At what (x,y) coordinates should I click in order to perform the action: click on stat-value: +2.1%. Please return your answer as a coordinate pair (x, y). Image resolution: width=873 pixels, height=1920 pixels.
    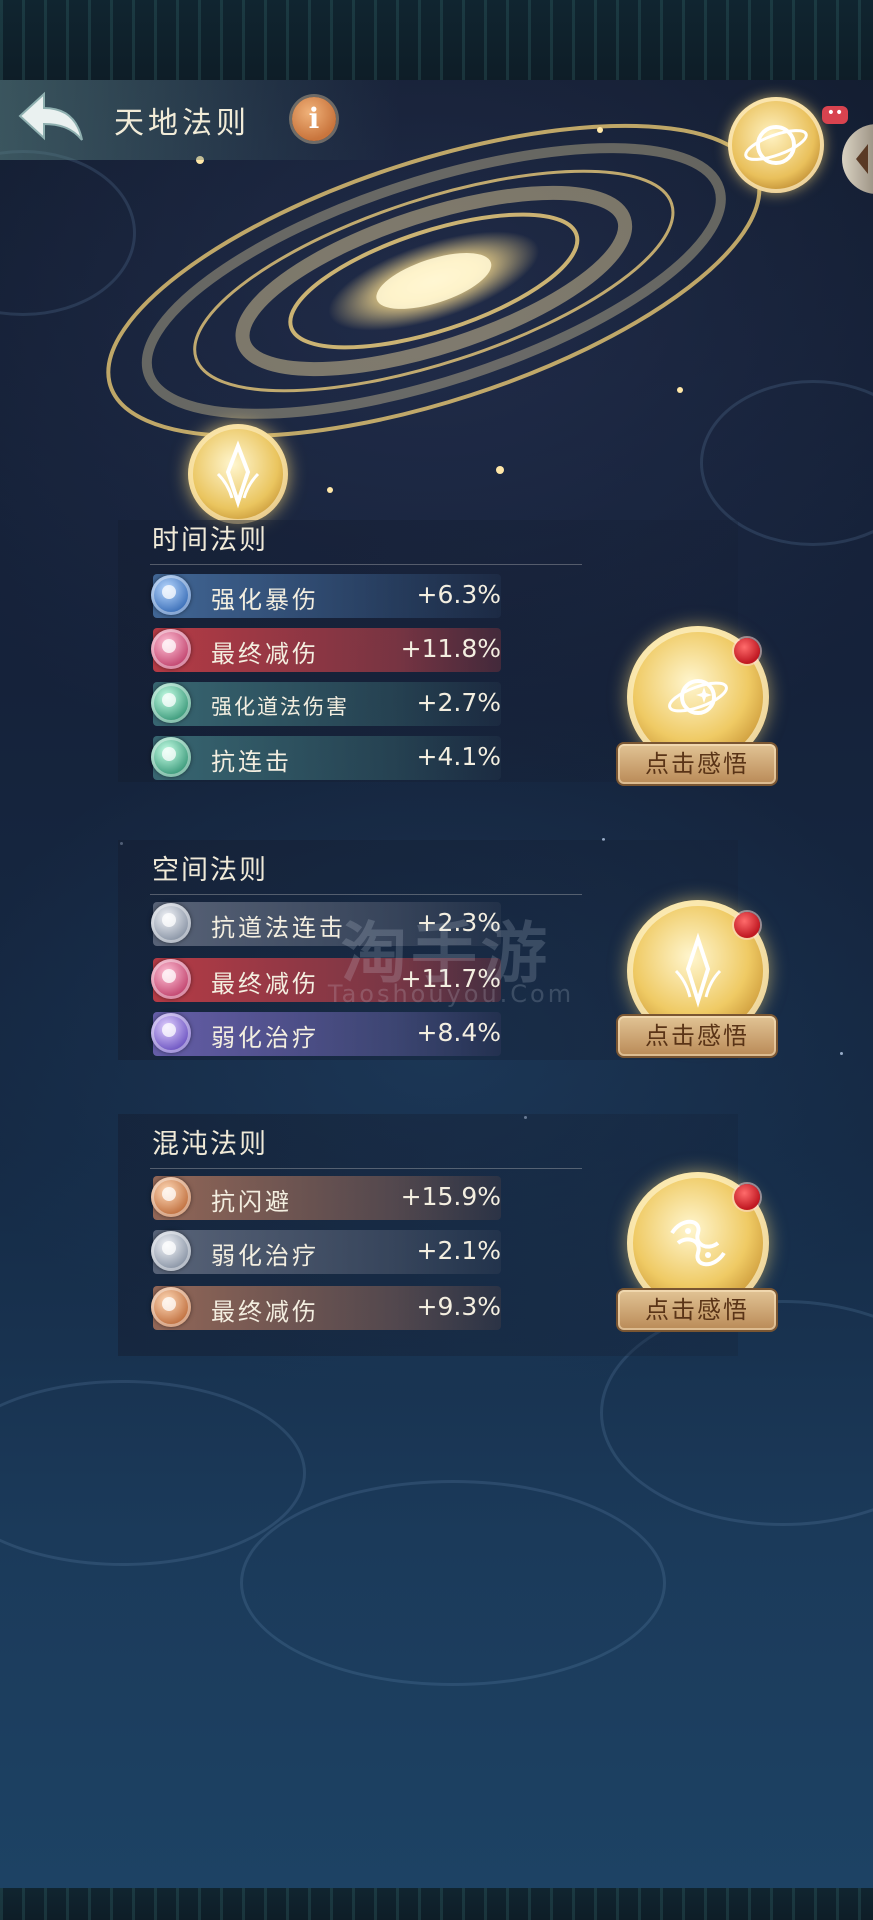
    Looking at the image, I should click on (458, 1250).